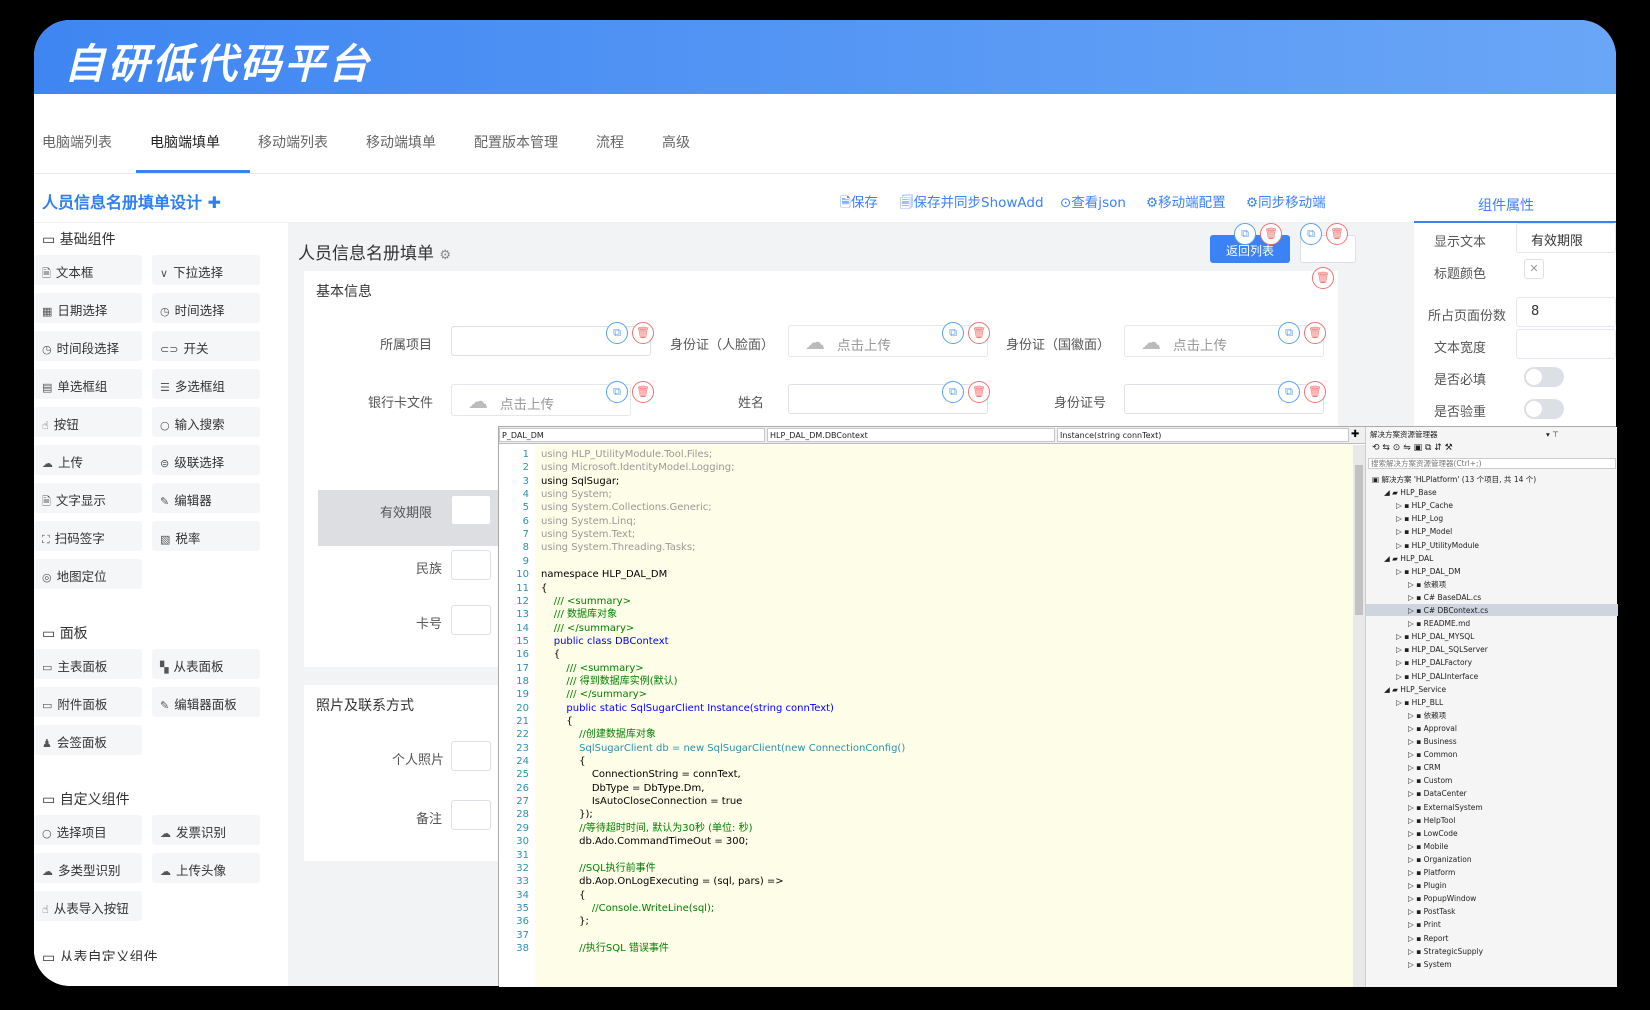 Image resolution: width=1650 pixels, height=1010 pixels. Describe the element at coordinates (1432, 911) in the screenshot. I see `tree-item: ▷ ▪ PostTask` at that location.